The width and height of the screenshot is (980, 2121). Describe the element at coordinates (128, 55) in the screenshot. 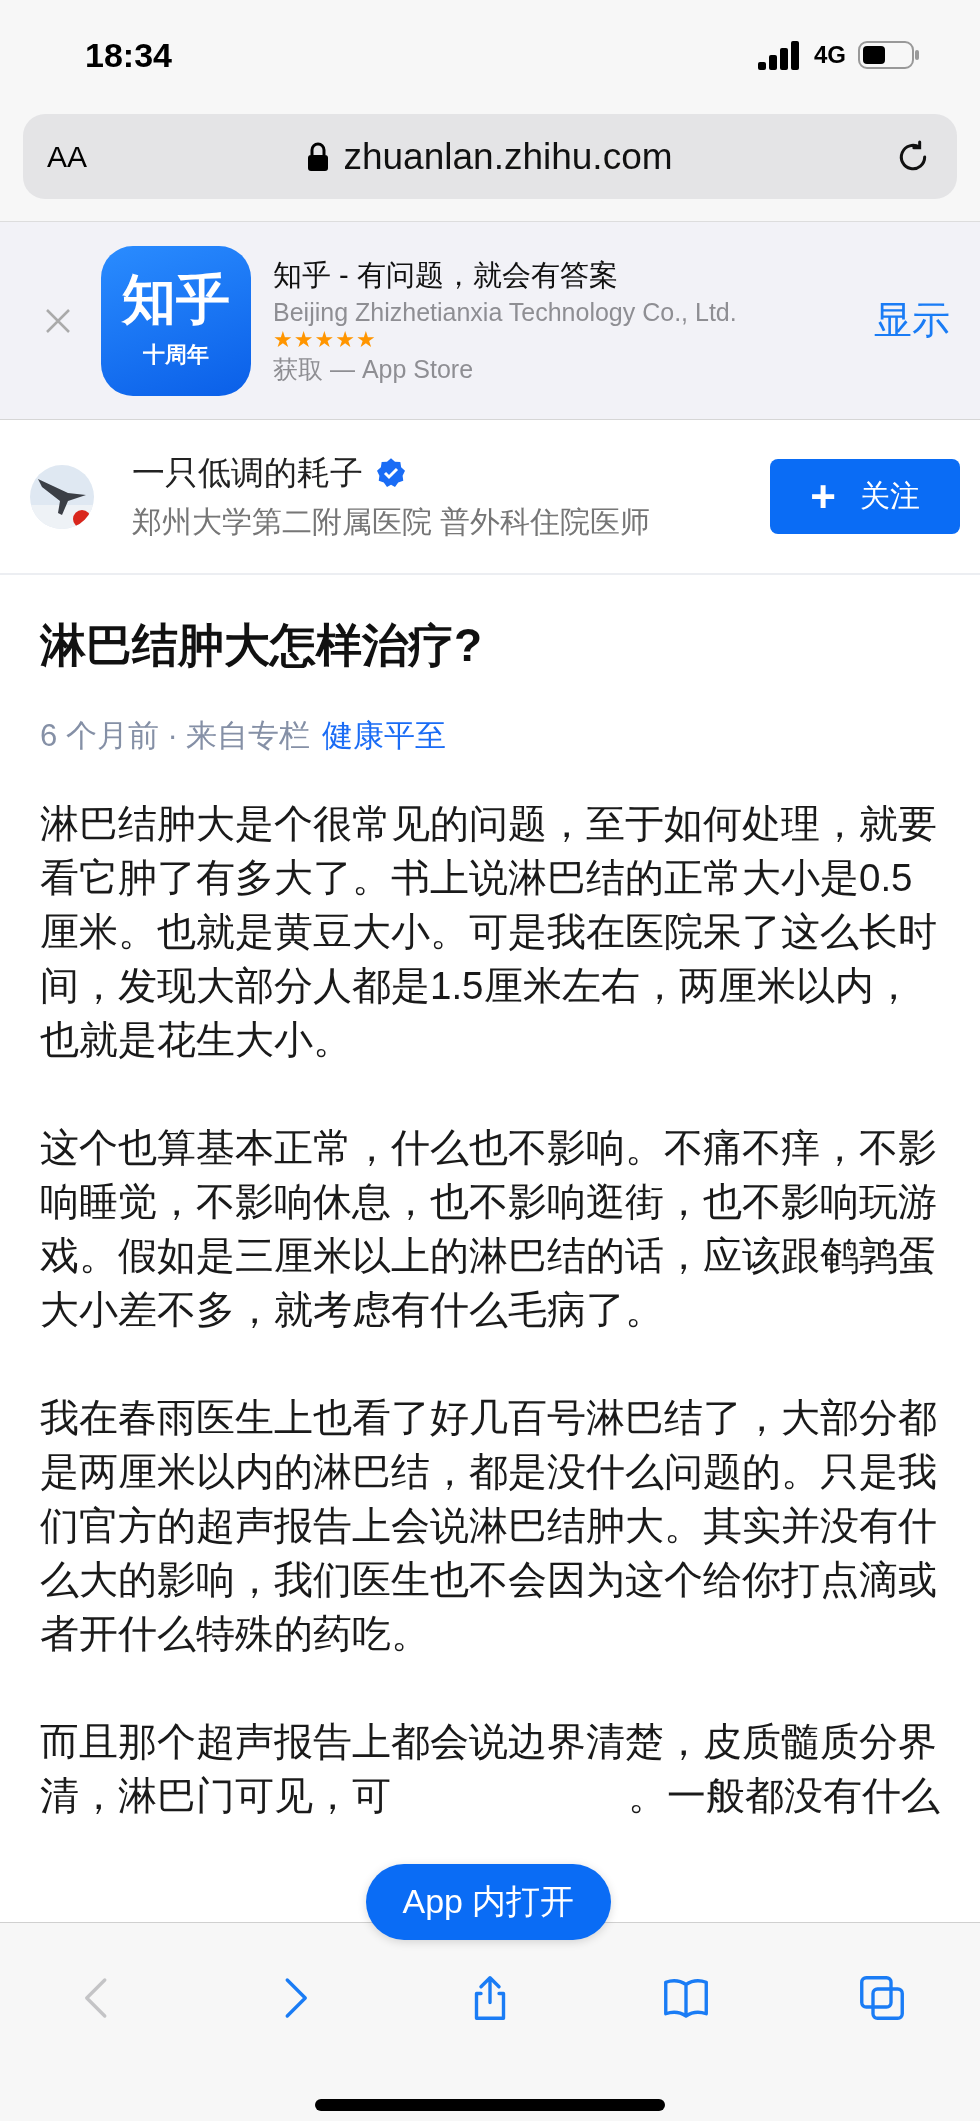

I see `status-time: 18:34` at that location.